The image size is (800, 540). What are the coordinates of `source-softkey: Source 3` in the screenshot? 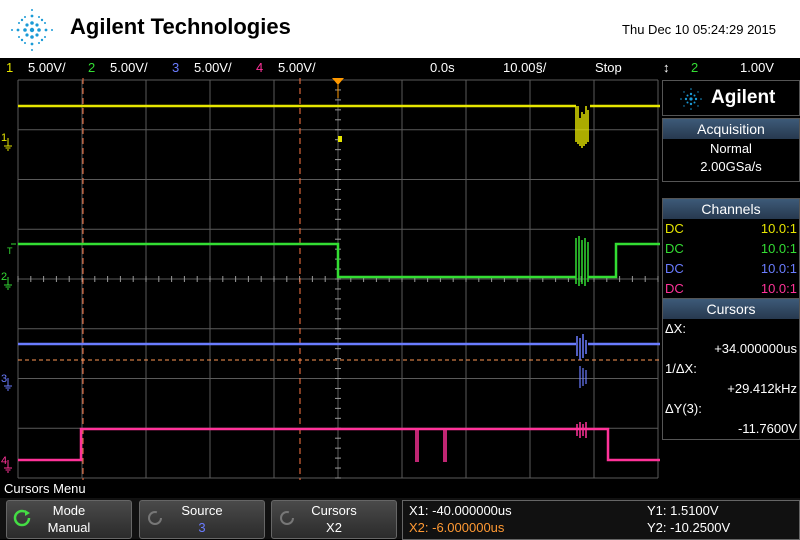 It's located at (202, 519).